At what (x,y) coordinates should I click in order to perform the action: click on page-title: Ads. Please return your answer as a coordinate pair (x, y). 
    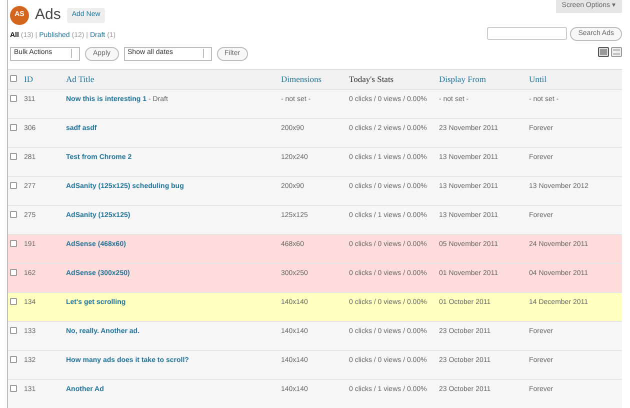
    Looking at the image, I should click on (48, 15).